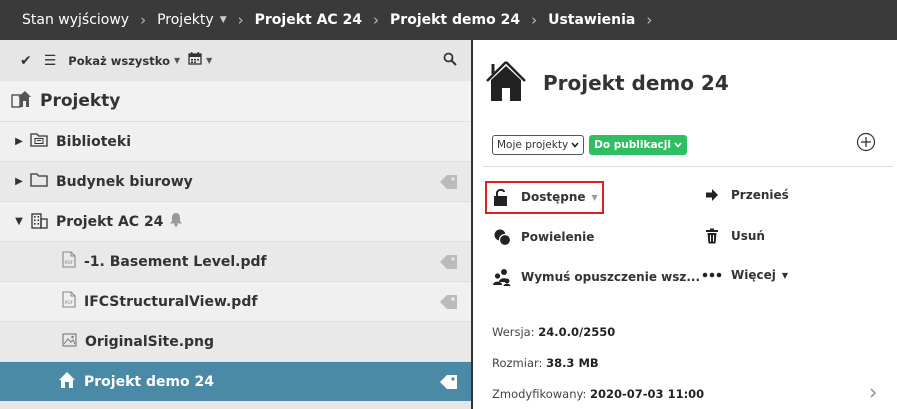 The height and width of the screenshot is (409, 897). I want to click on delete-button: Usuń, so click(733, 236).